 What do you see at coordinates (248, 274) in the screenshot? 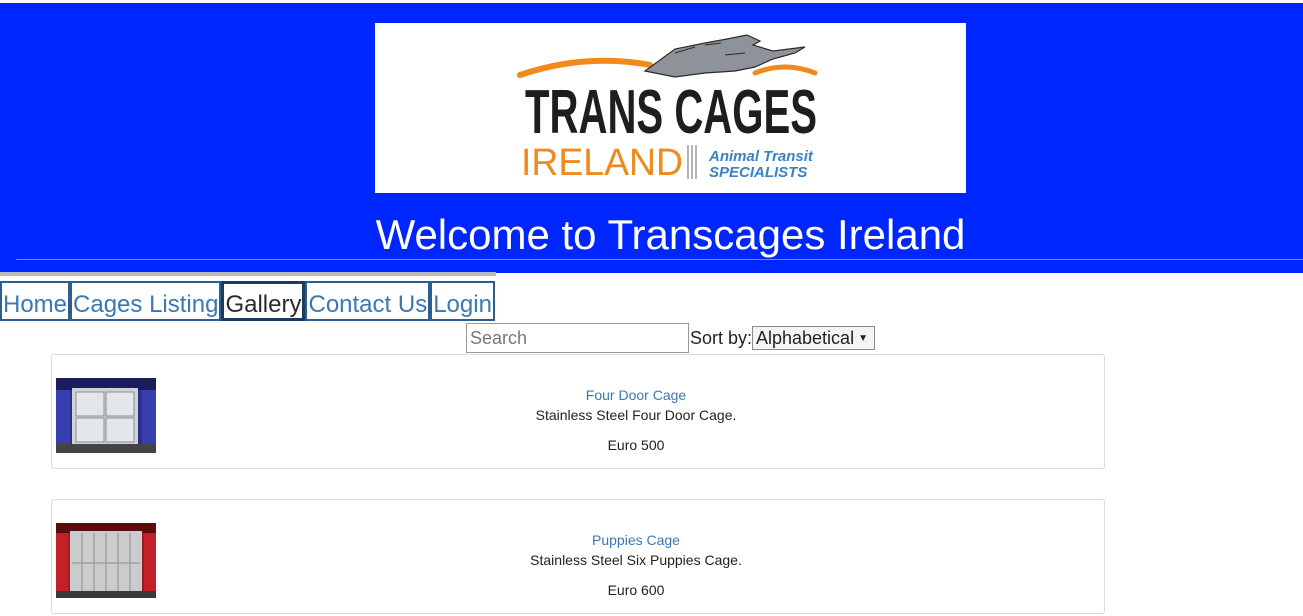
I see `nav-top-bar` at bounding box center [248, 274].